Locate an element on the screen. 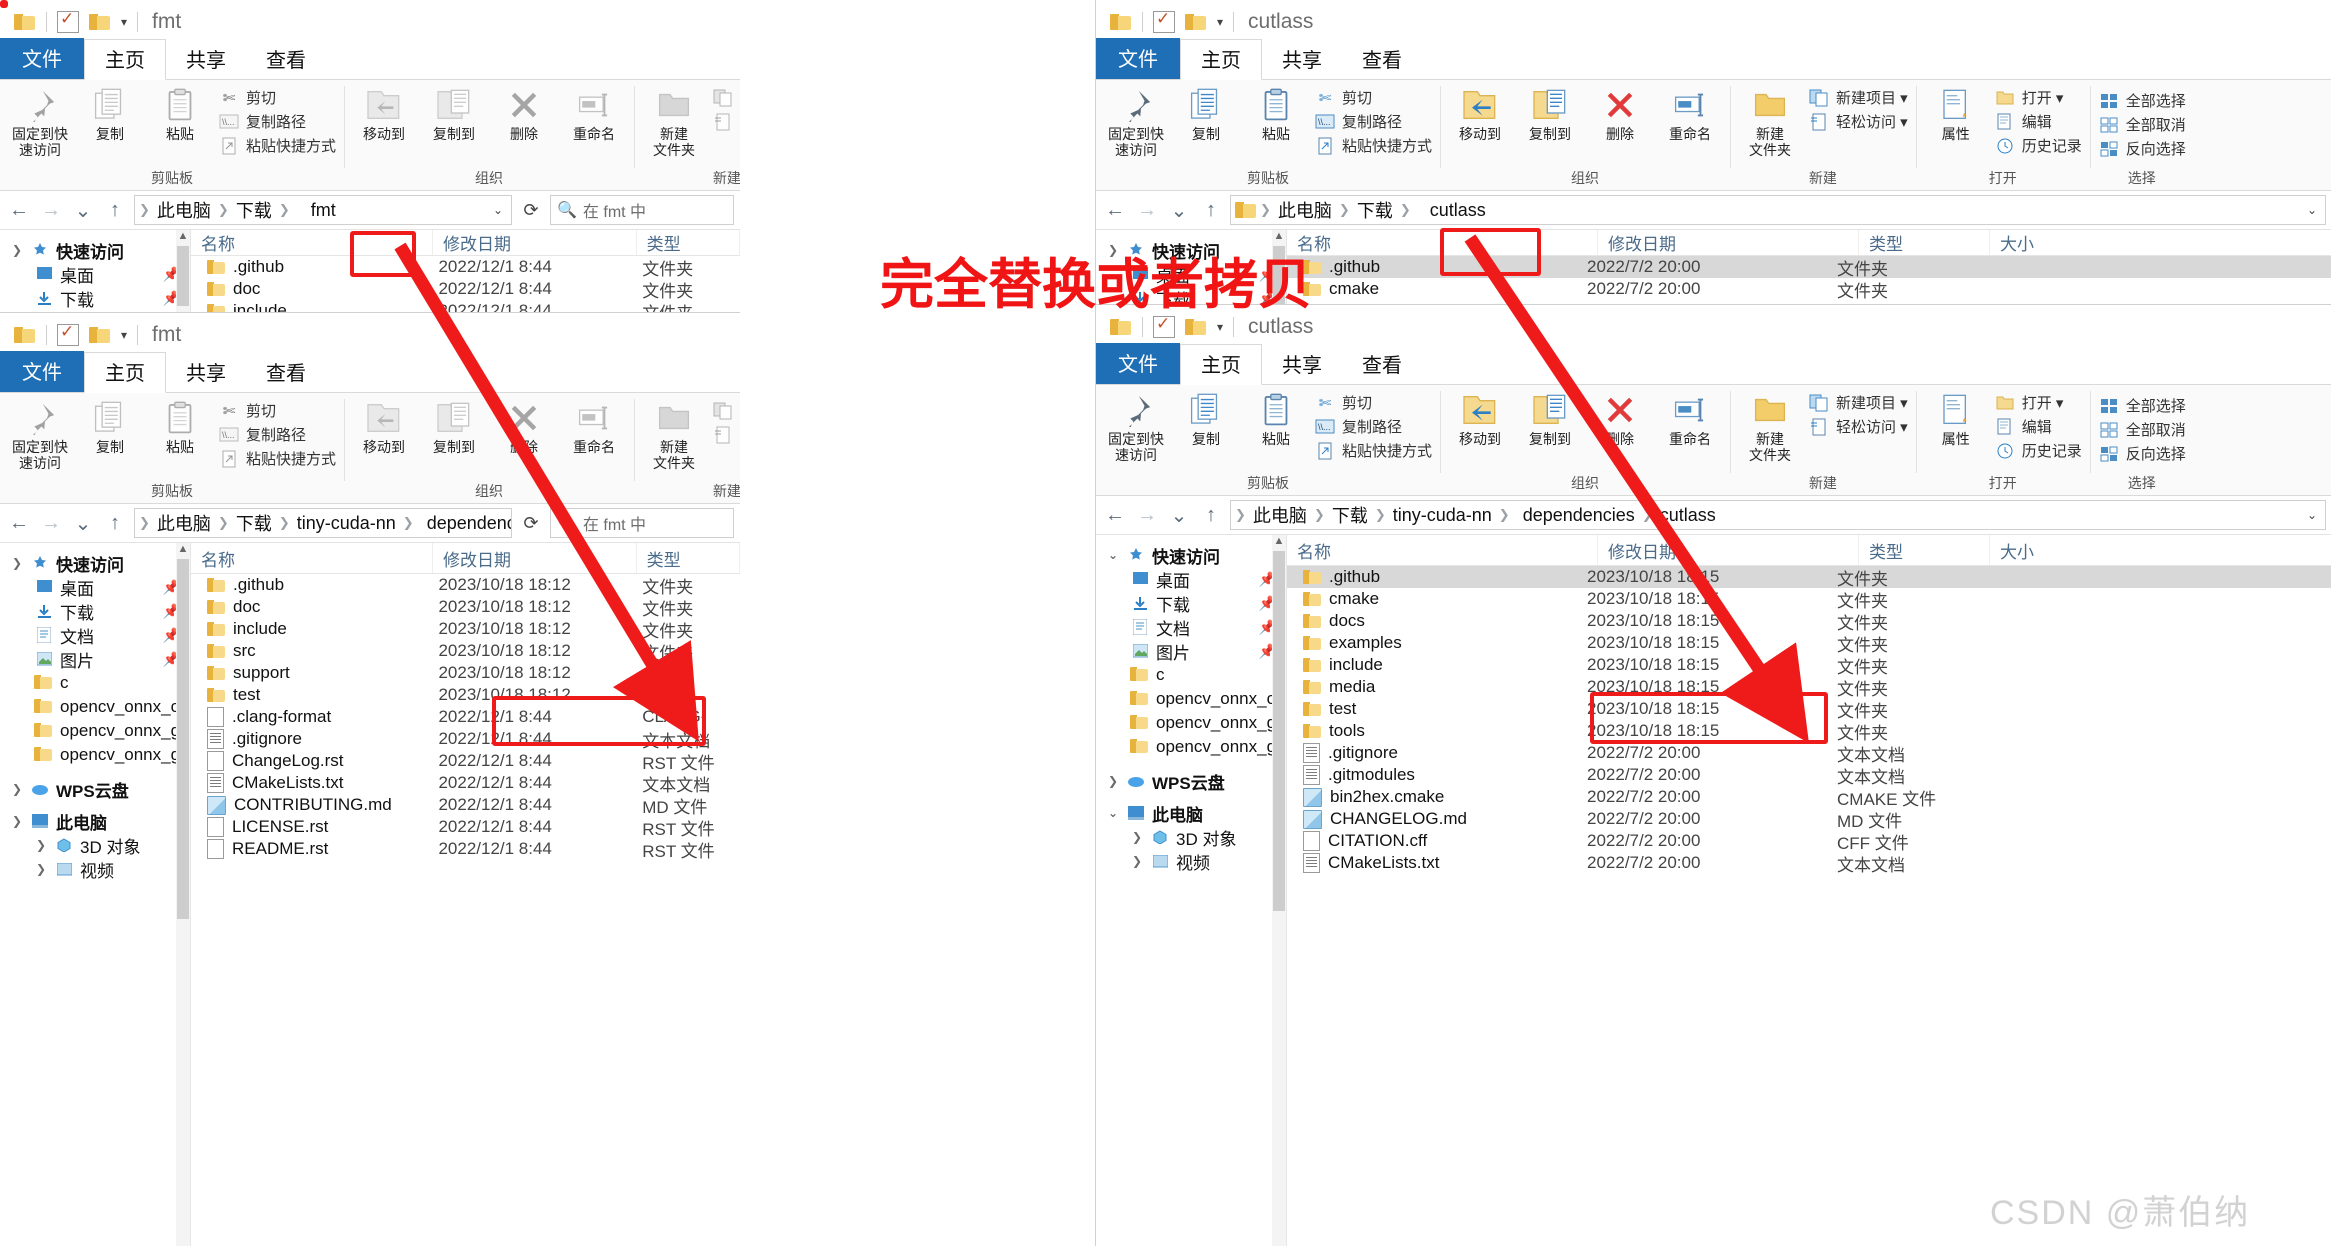  edit-button: 编辑 is located at coordinates (2038, 121).